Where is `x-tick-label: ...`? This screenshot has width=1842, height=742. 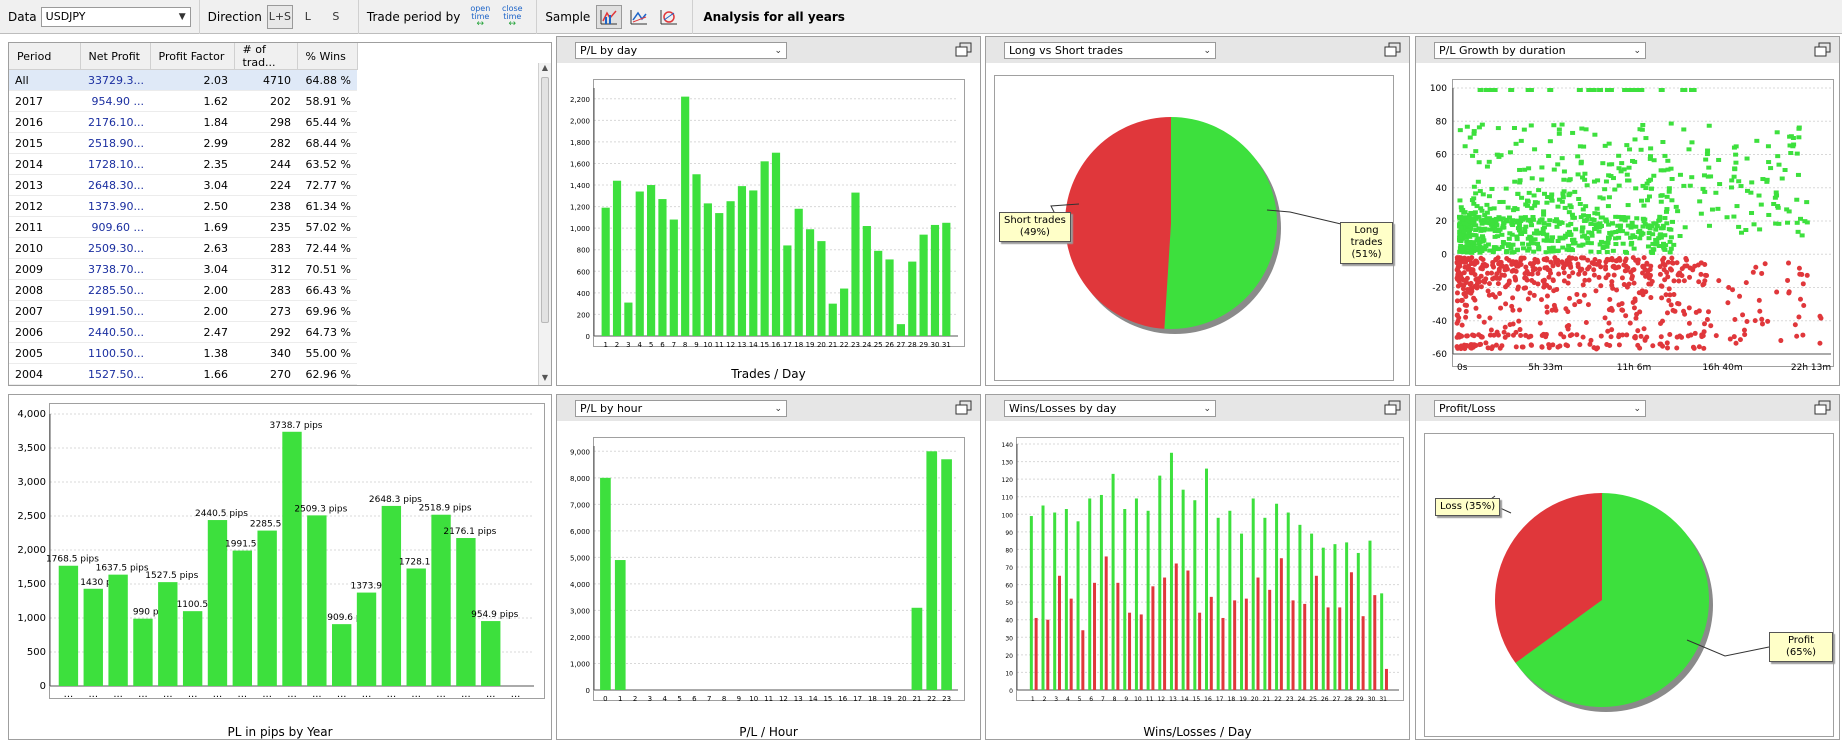
x-tick-label: ... is located at coordinates (93, 694).